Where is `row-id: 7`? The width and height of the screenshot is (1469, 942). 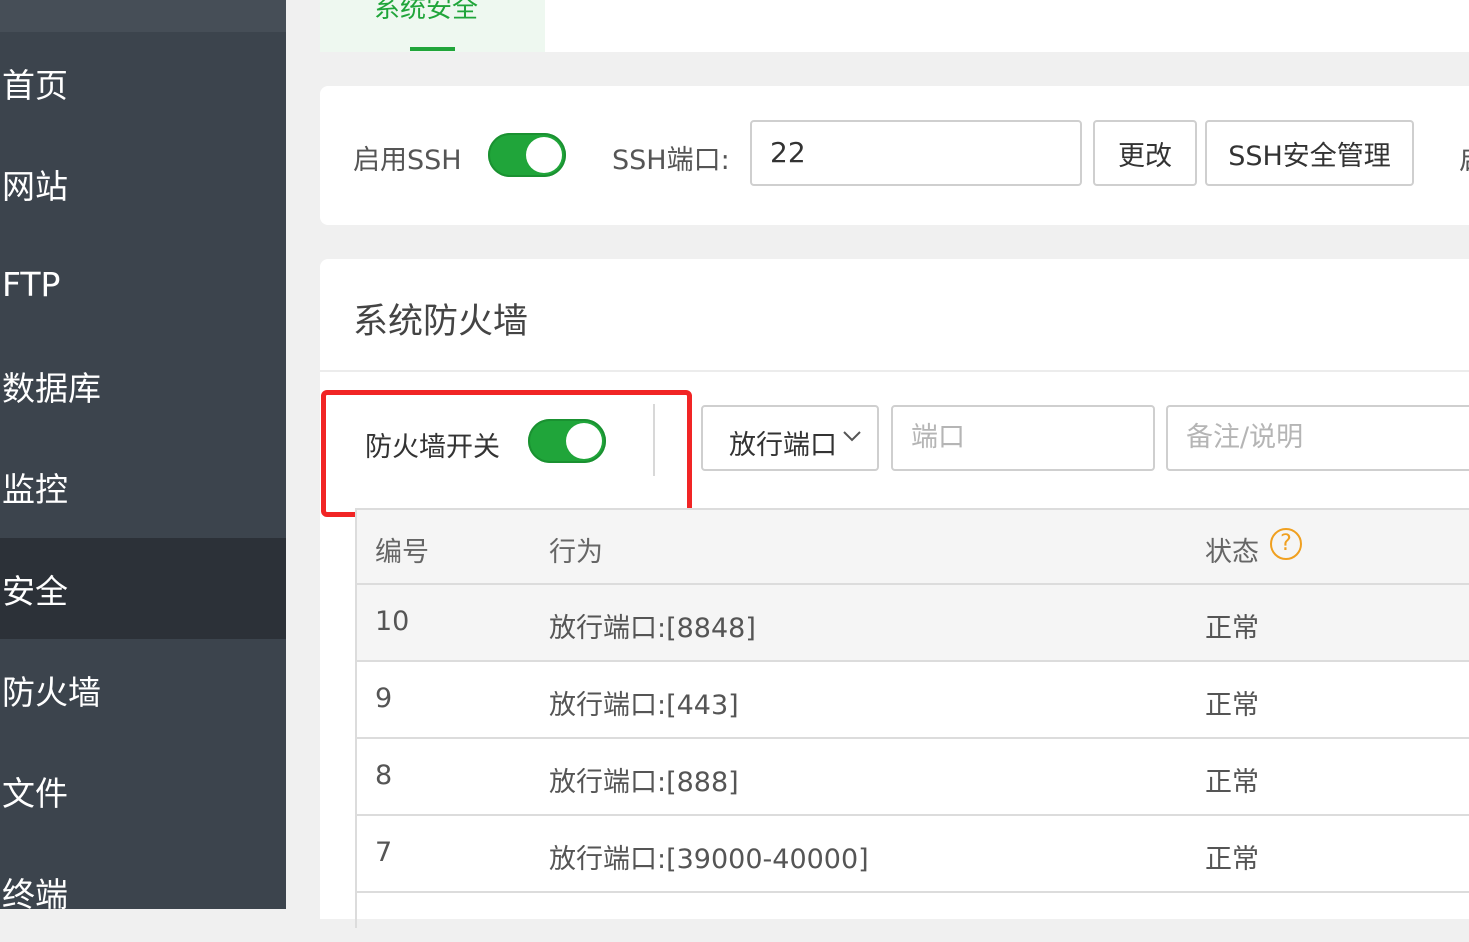 row-id: 7 is located at coordinates (384, 852).